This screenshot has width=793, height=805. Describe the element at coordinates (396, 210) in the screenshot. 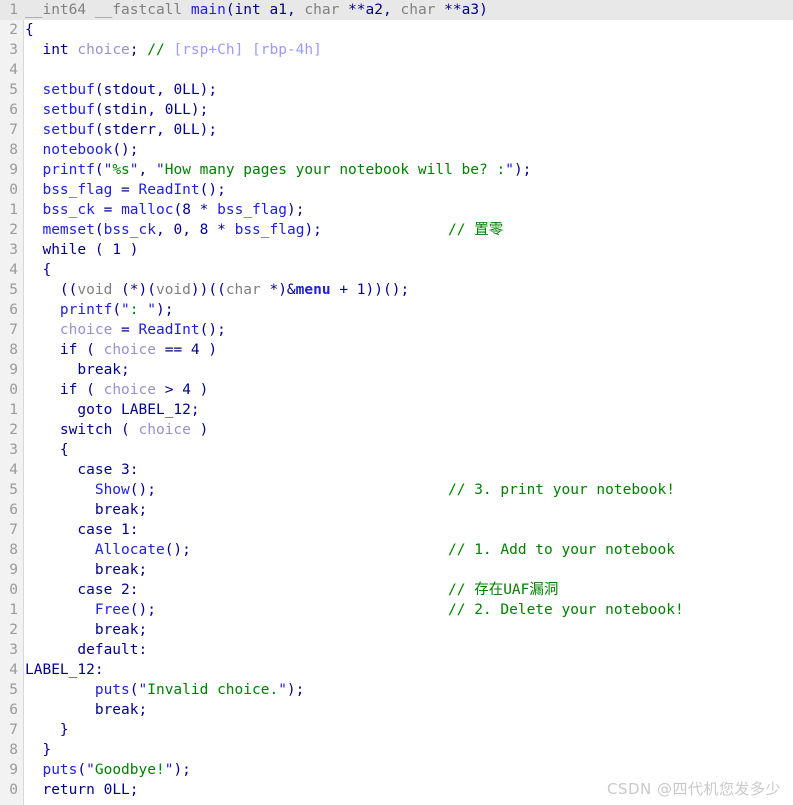

I see `code-line: 1 bss_ck = malloc(8 * bss_flag);` at that location.